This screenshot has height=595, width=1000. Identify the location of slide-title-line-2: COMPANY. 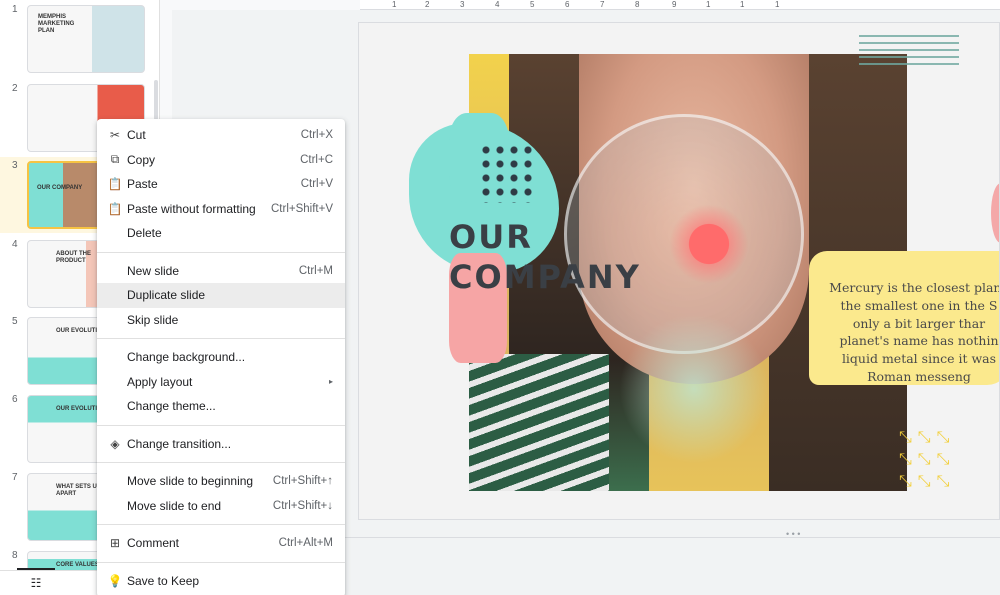
(545, 277).